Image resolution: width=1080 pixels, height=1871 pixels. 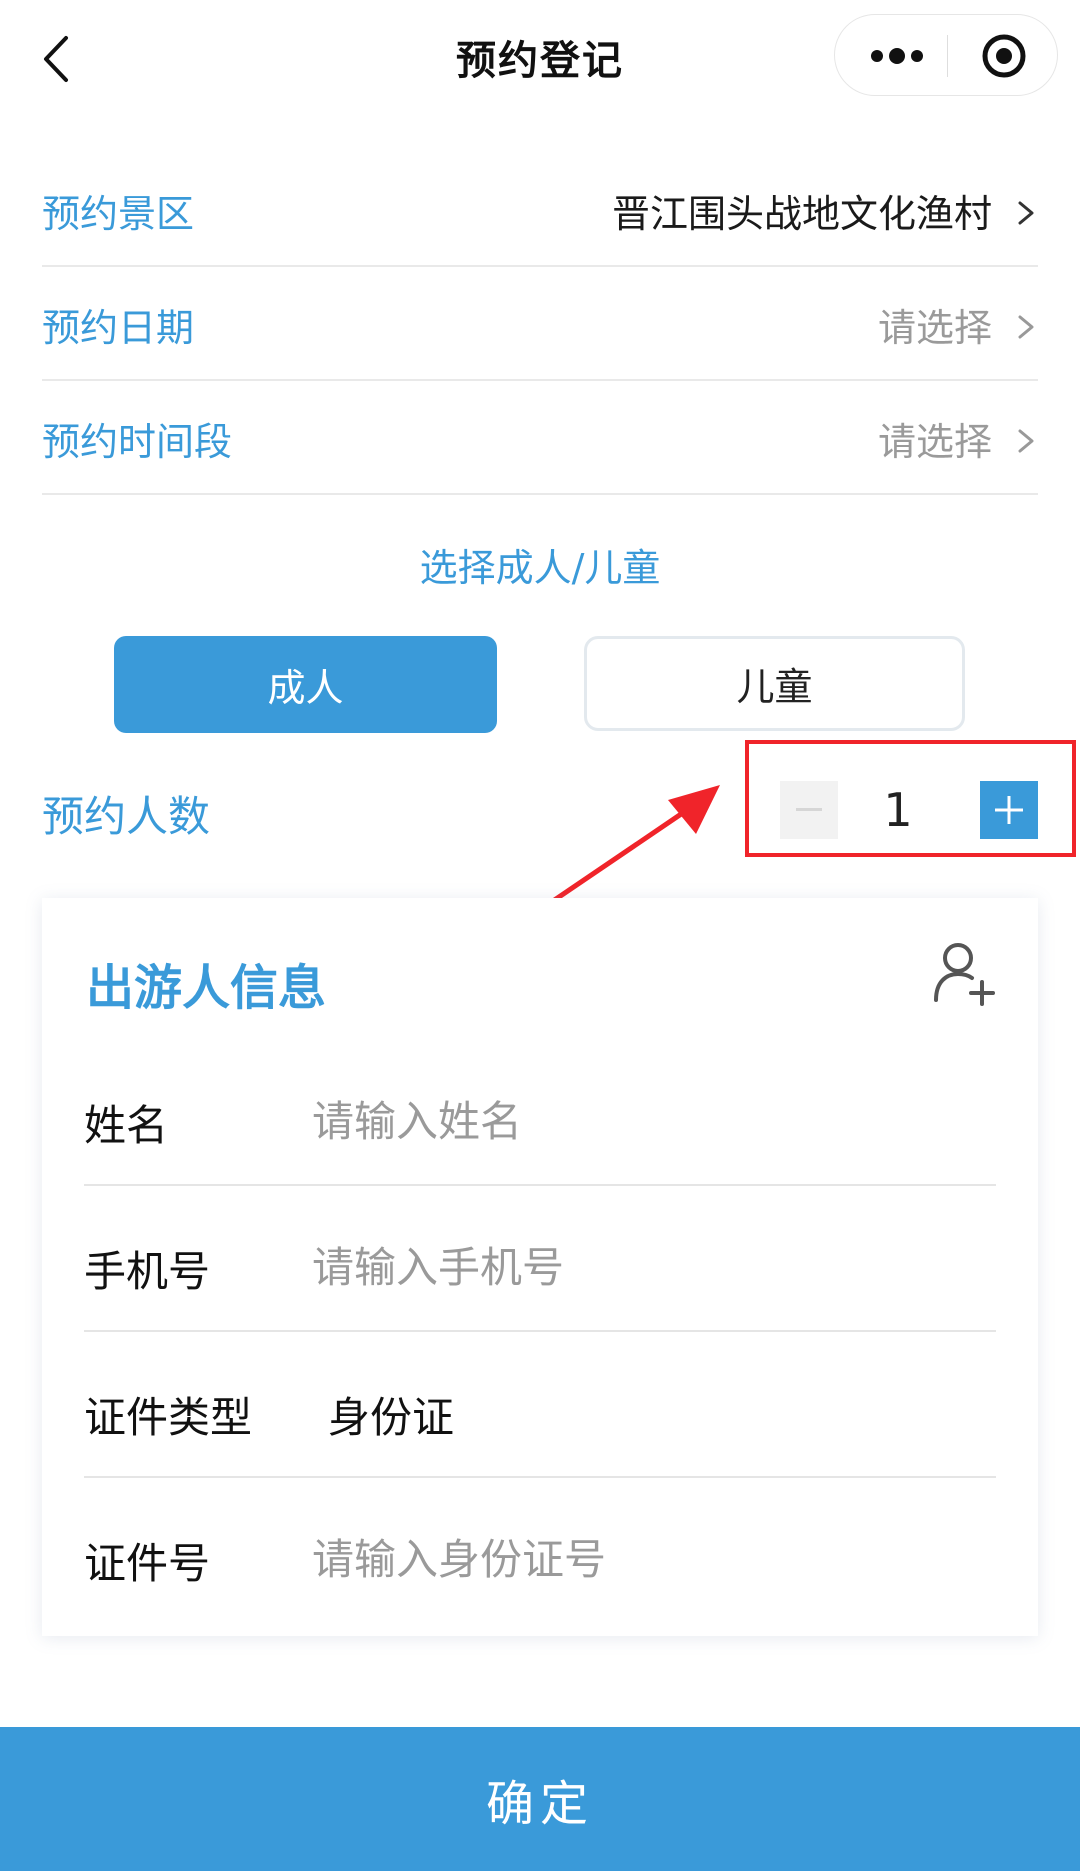 I want to click on close-program-button, so click(x=1004, y=56).